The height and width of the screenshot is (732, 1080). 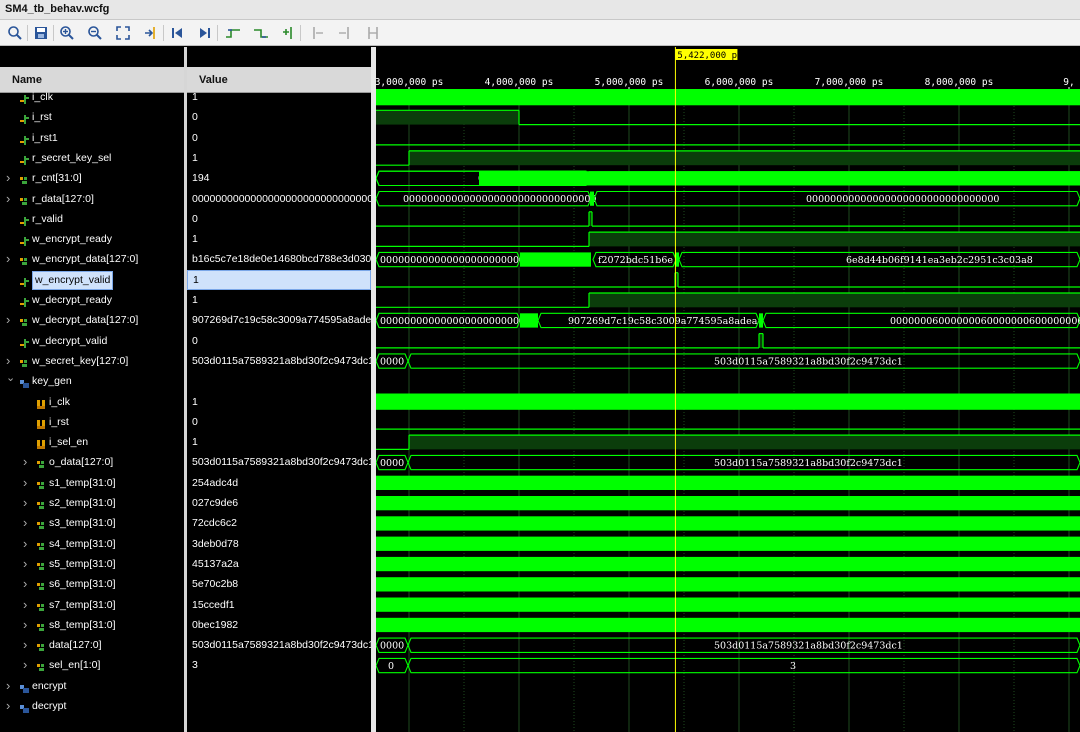 What do you see at coordinates (92, 199) in the screenshot?
I see `signal-row: › r_data[127:0]` at bounding box center [92, 199].